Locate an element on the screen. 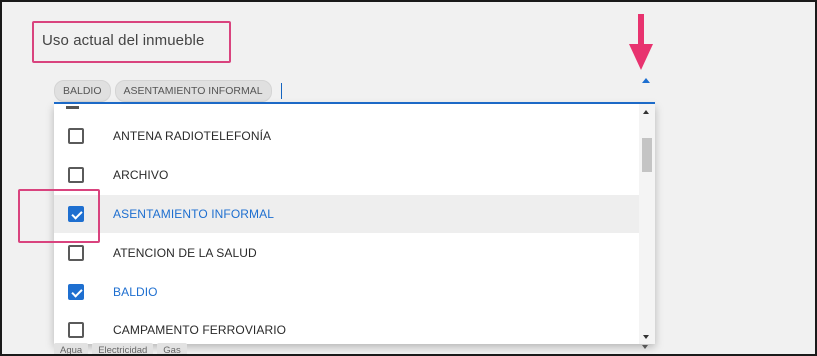 The width and height of the screenshot is (817, 356). annotation-highlight-checkbox is located at coordinates (59, 216).